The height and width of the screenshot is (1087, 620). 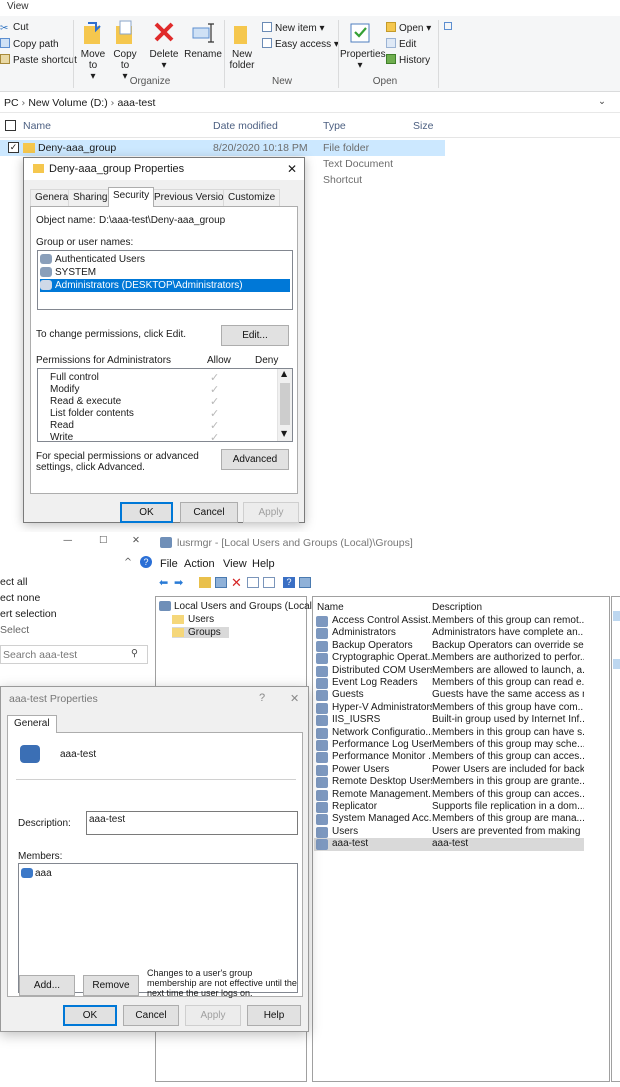 What do you see at coordinates (74, 654) in the screenshot?
I see `search-box: Search aaa-test ⚲` at bounding box center [74, 654].